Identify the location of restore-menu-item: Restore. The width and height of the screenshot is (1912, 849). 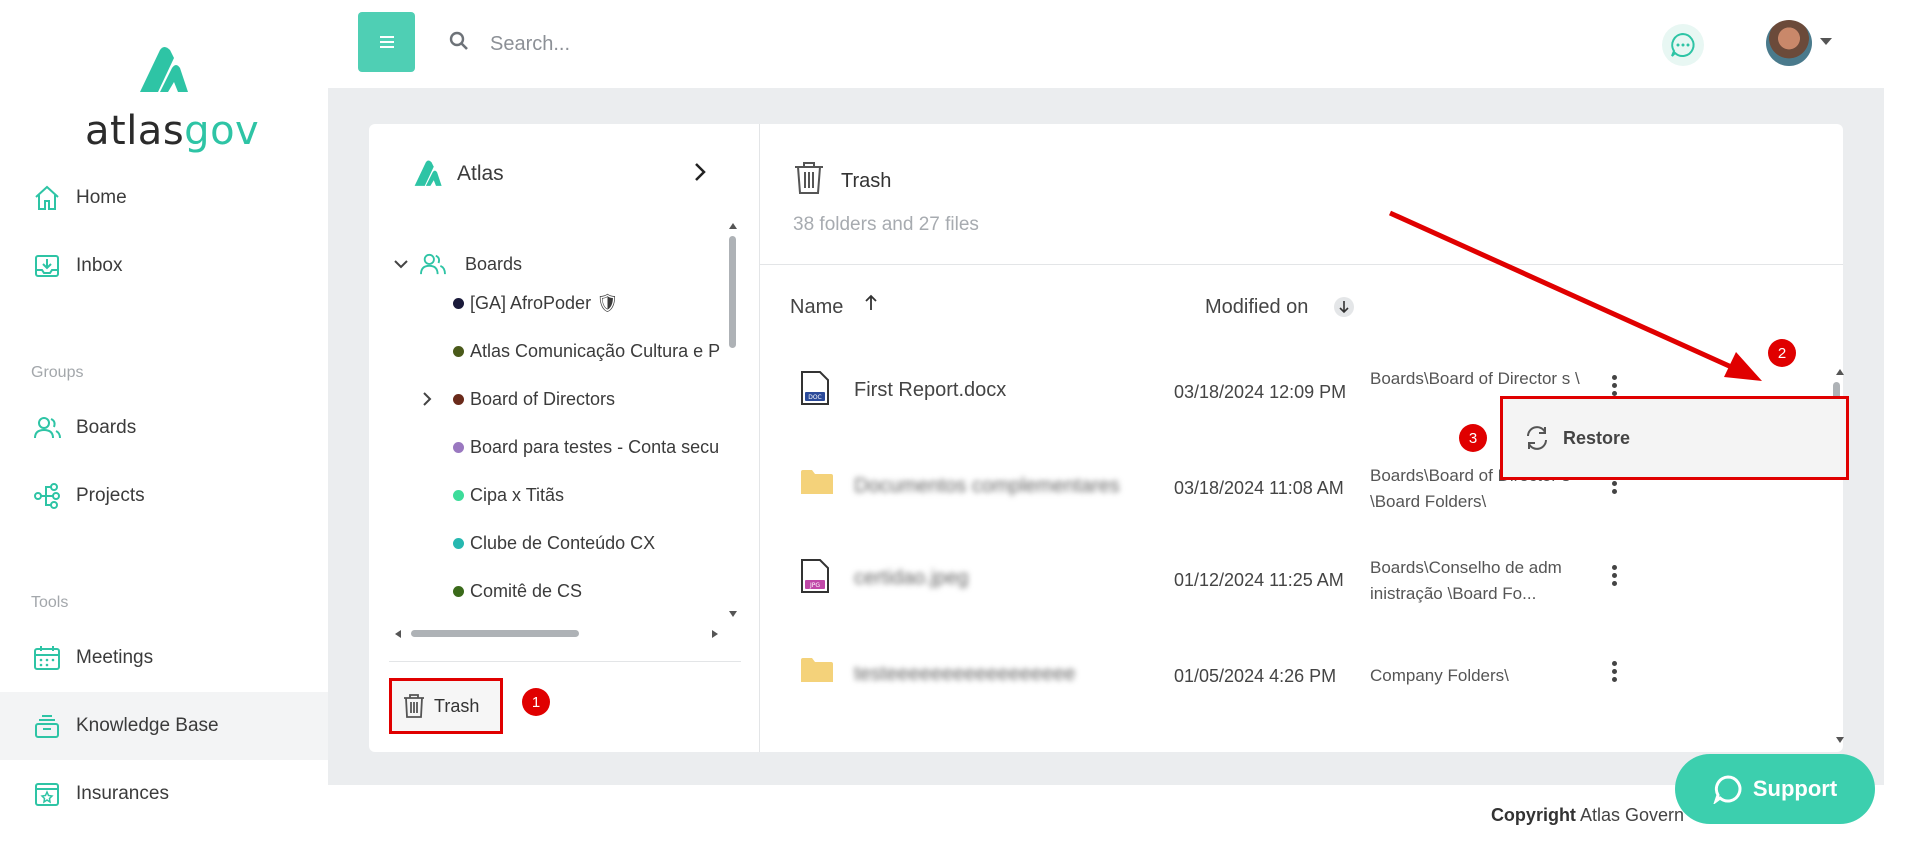
(1674, 438).